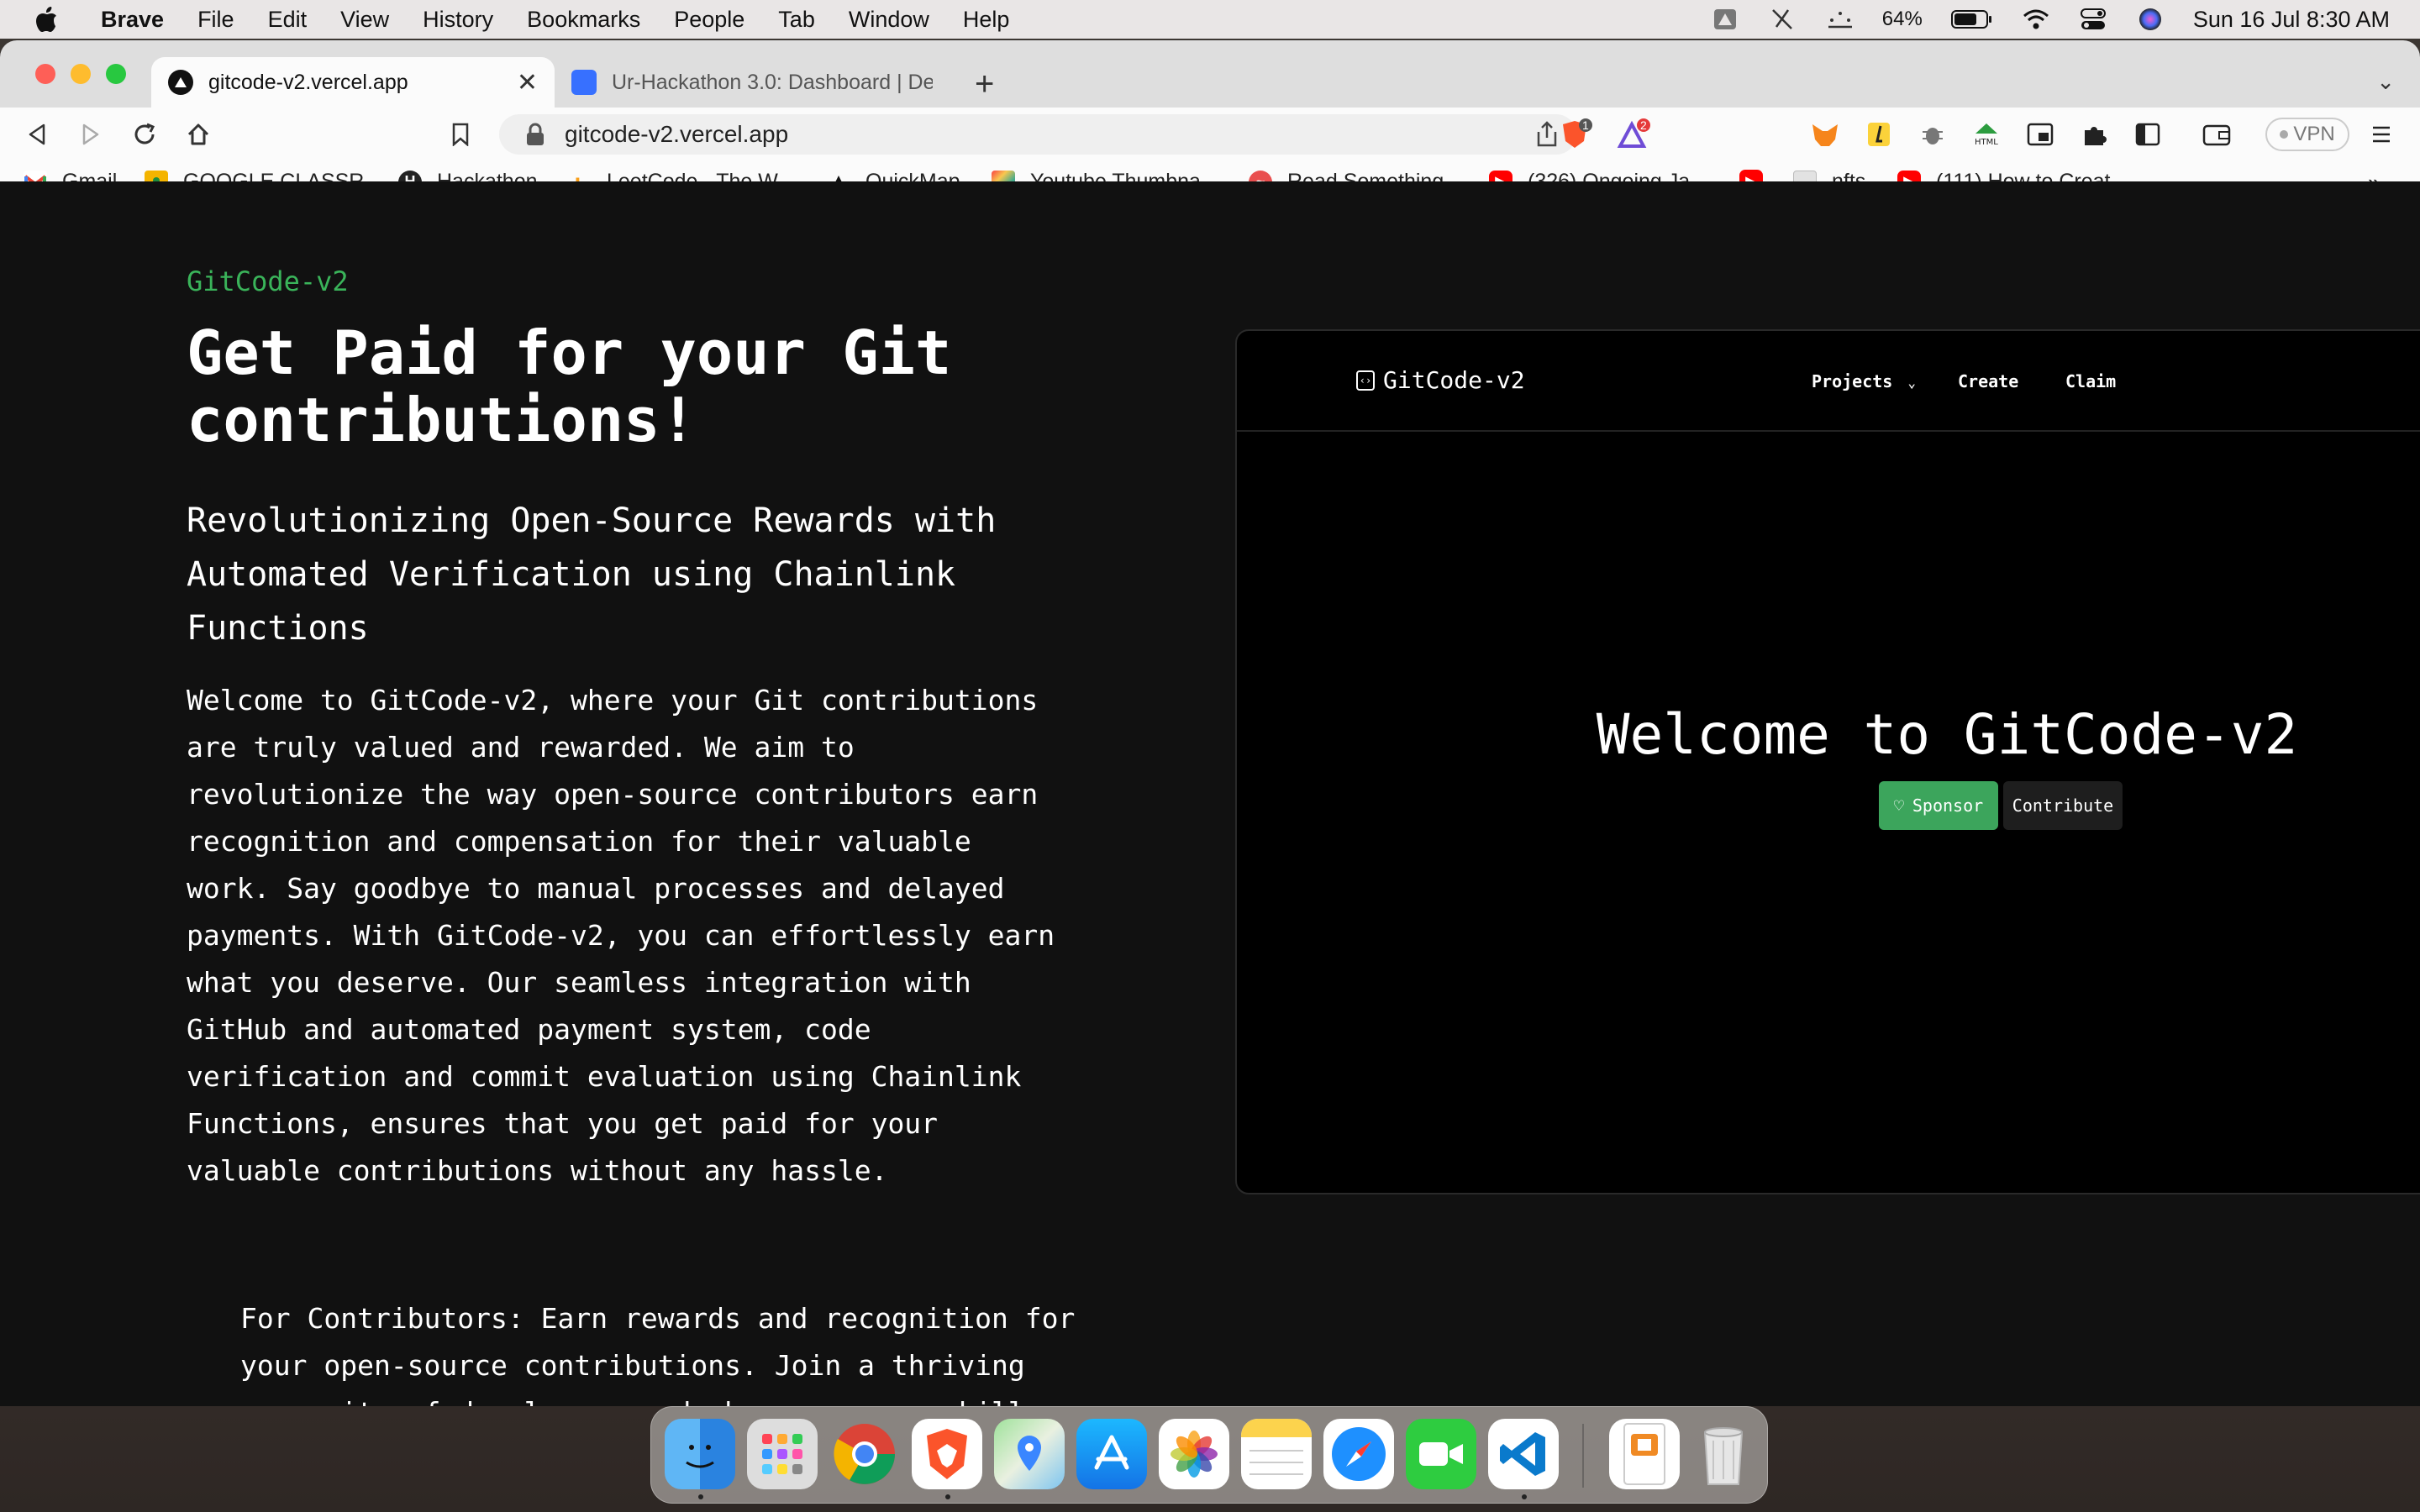 This screenshot has height=1512, width=2420. Describe the element at coordinates (1986, 134) in the screenshot. I see `html-extension-icon: HTML` at that location.